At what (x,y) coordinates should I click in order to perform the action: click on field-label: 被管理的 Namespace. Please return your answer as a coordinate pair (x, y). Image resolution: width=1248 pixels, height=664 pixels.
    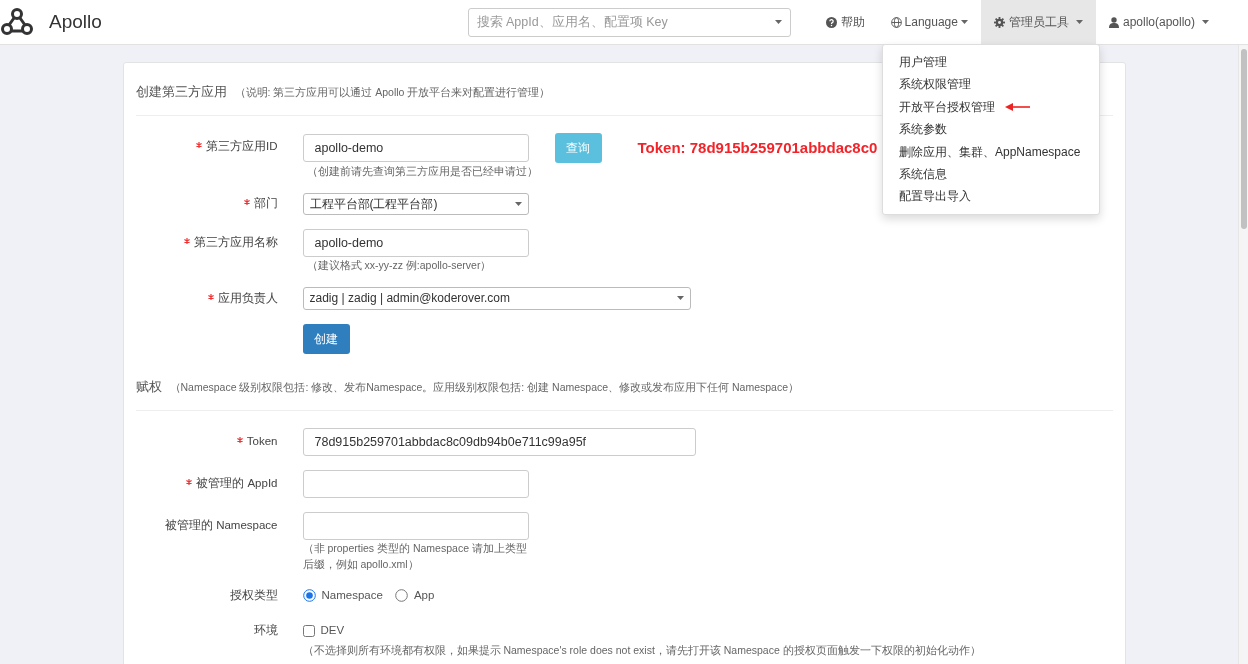
    Looking at the image, I should click on (221, 525).